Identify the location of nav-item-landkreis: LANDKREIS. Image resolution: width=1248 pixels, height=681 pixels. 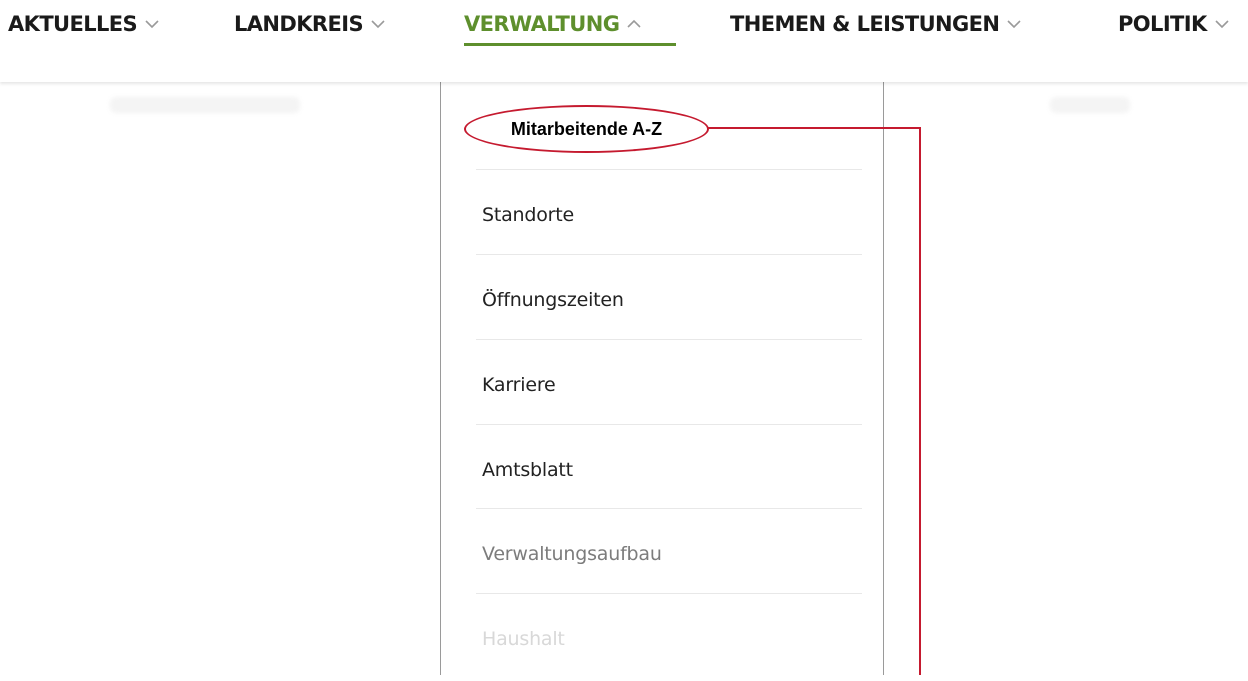
(309, 24).